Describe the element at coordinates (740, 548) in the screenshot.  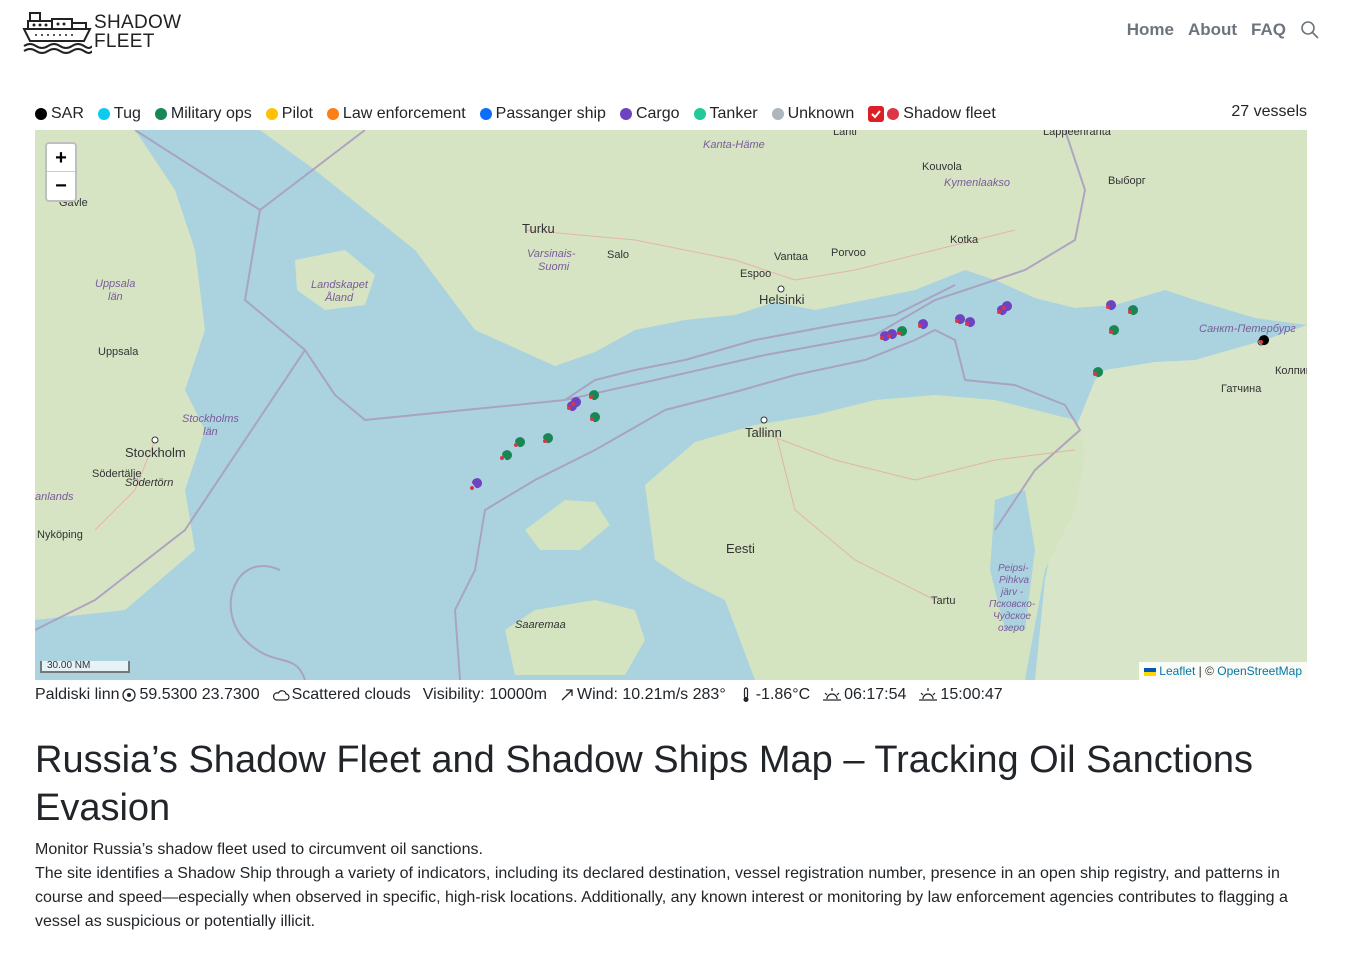
I see `map-label: Eesti` at that location.